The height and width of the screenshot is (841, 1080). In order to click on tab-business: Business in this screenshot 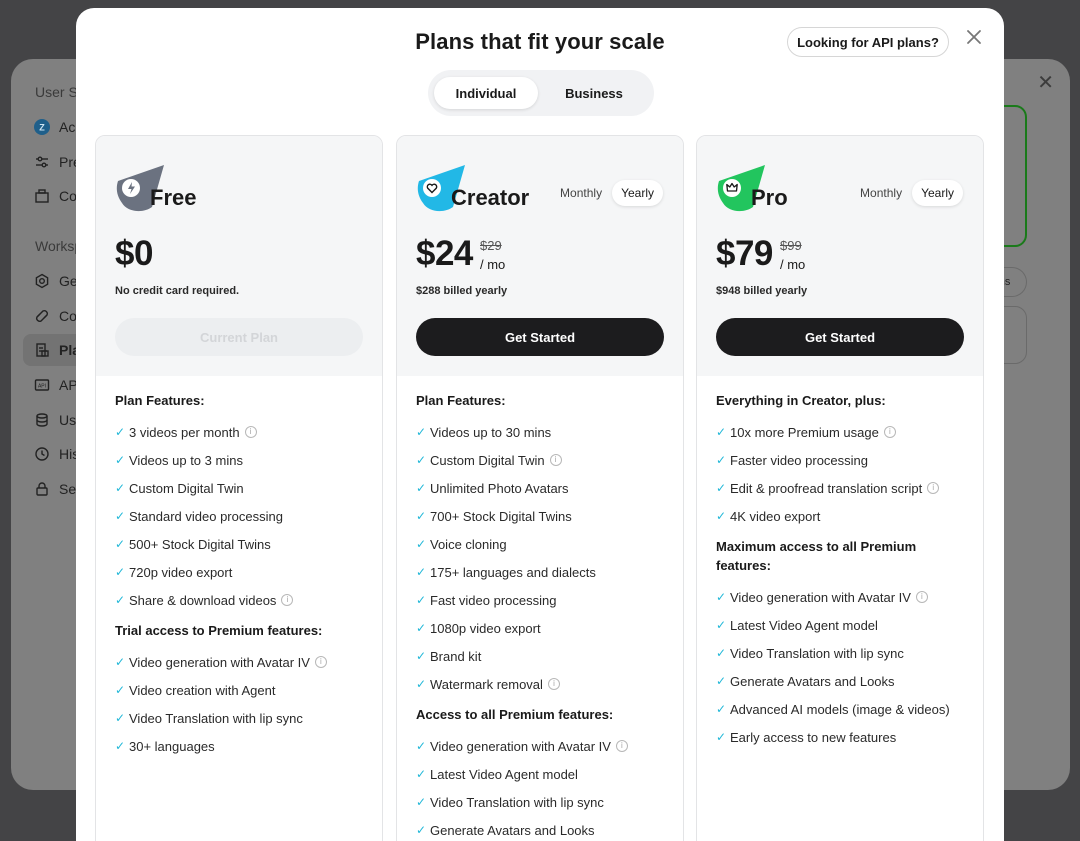, I will do `click(594, 93)`.